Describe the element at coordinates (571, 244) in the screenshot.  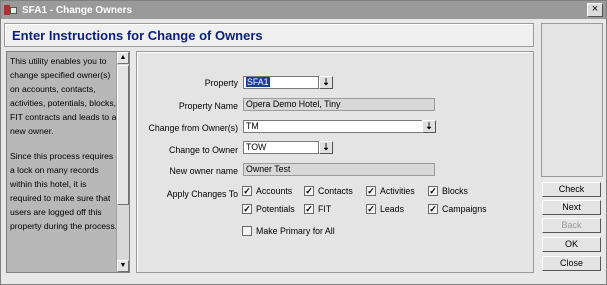
I see `ok-button: OK` at that location.